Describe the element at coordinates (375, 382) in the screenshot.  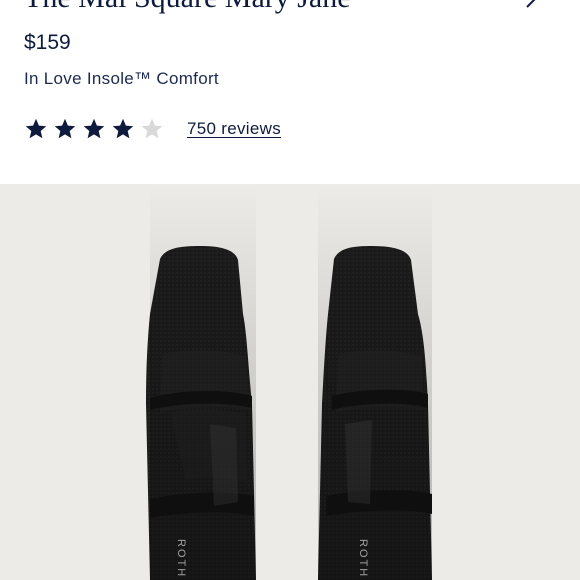
I see `right-shoe: ROTH` at that location.